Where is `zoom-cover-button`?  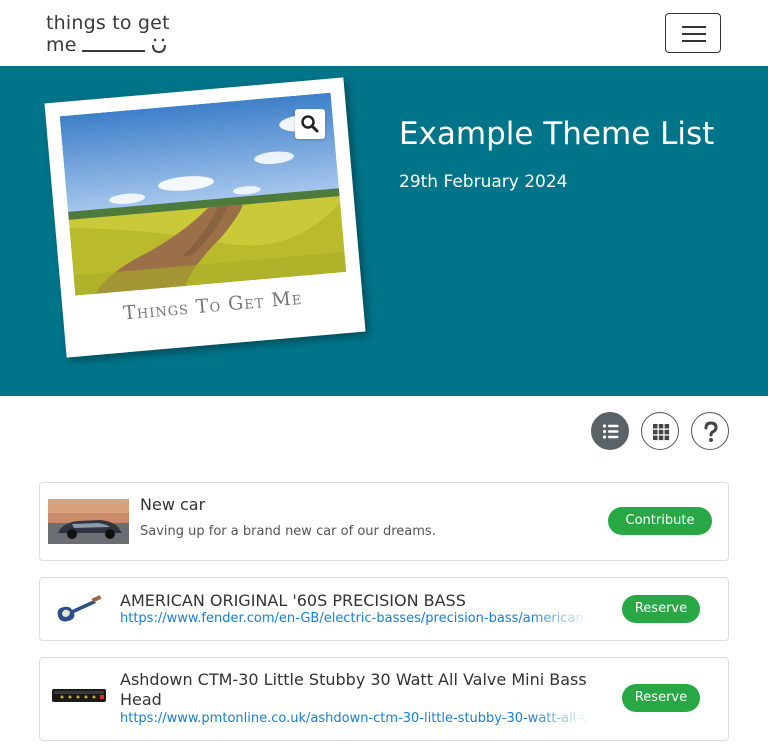
zoom-cover-button is located at coordinates (310, 124).